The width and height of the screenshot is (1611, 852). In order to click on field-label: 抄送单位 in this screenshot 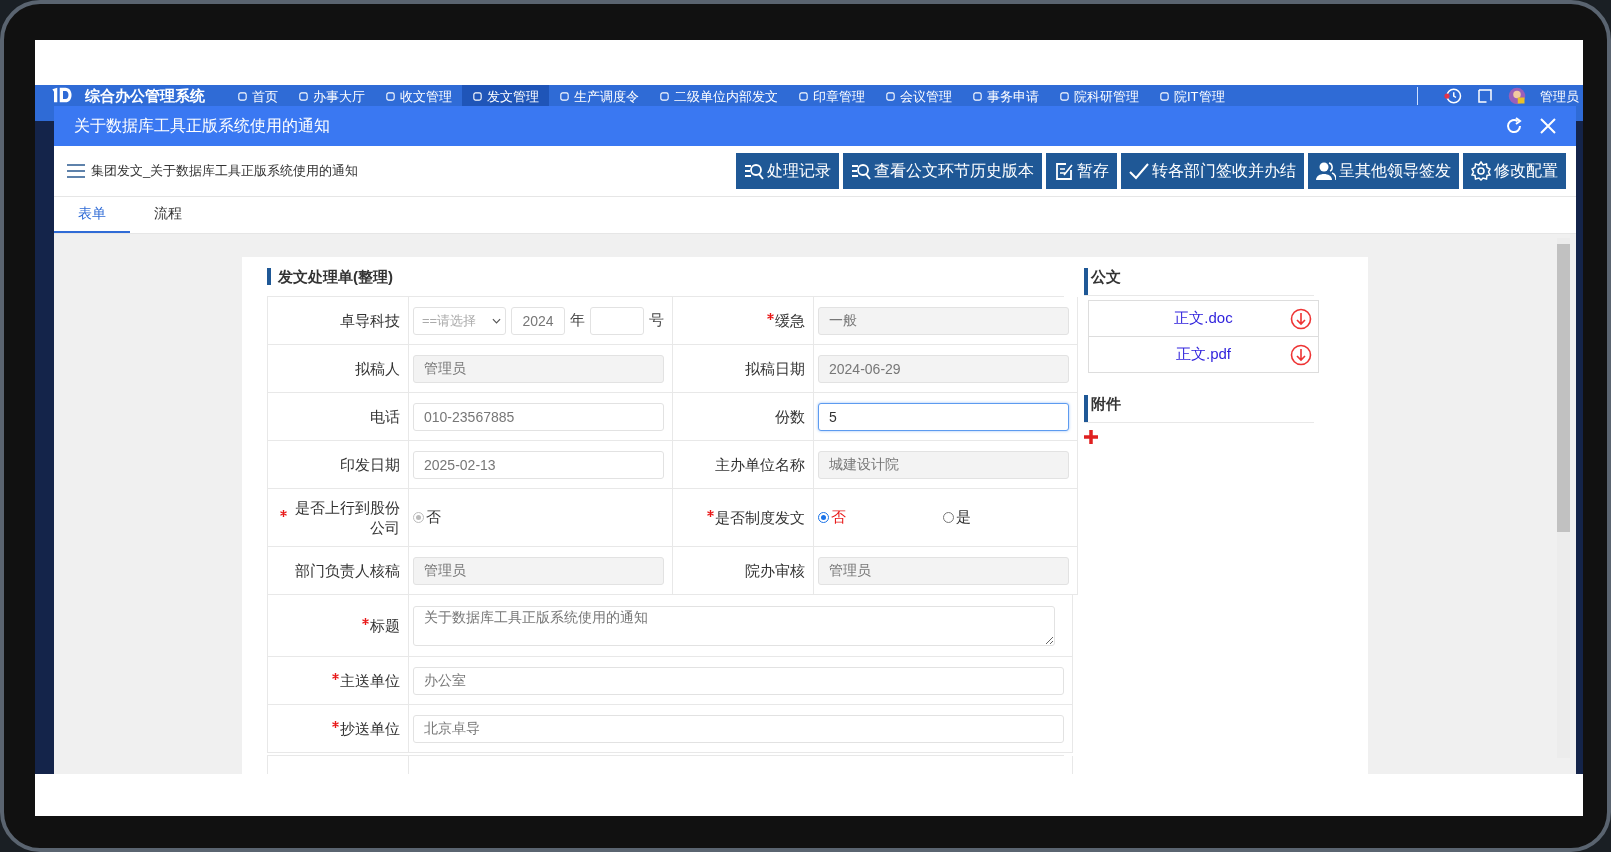, I will do `click(370, 728)`.